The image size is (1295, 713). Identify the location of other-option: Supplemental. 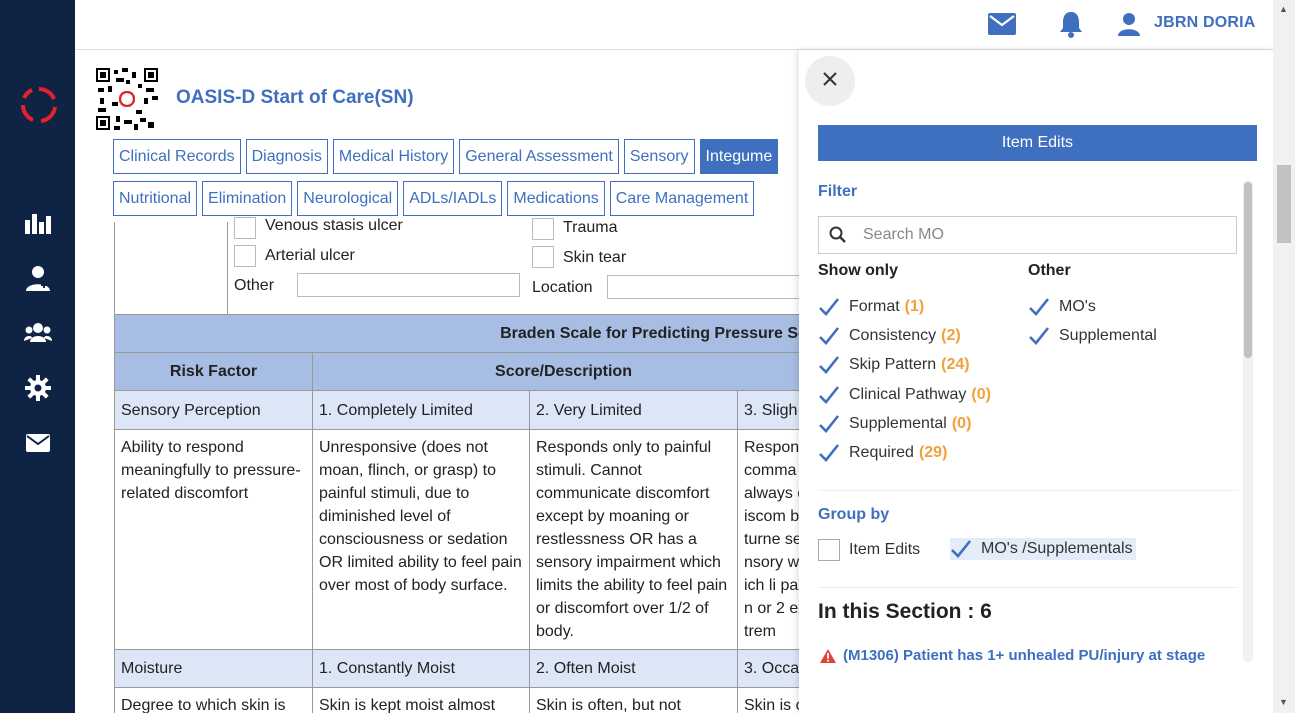
(1092, 336).